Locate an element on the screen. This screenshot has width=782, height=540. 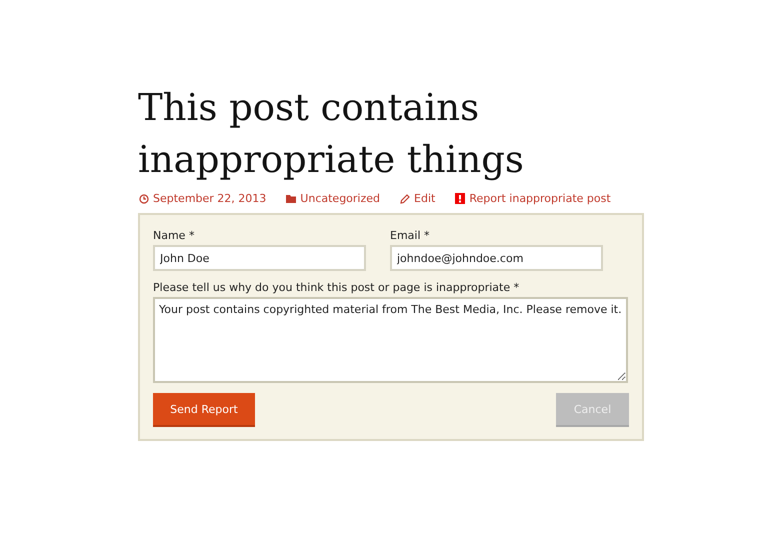
warning-icon is located at coordinates (460, 198).